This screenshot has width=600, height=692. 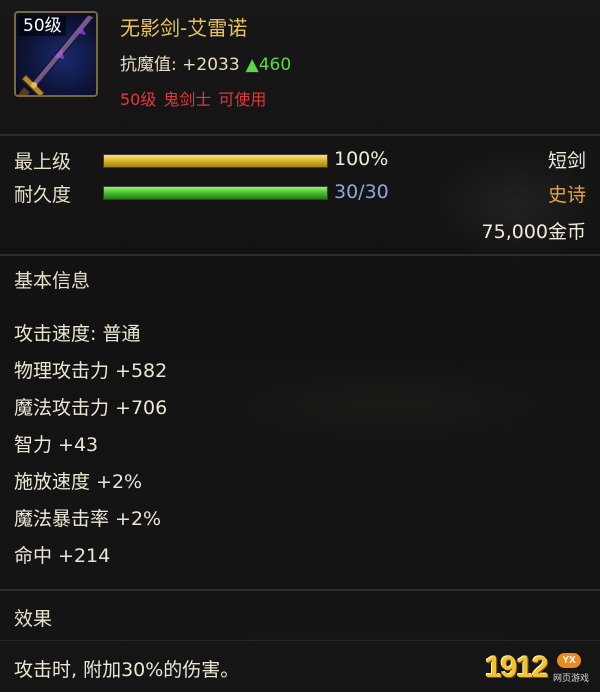 I want to click on stat-physical-attack: 物理攻击力 +582, so click(x=91, y=371).